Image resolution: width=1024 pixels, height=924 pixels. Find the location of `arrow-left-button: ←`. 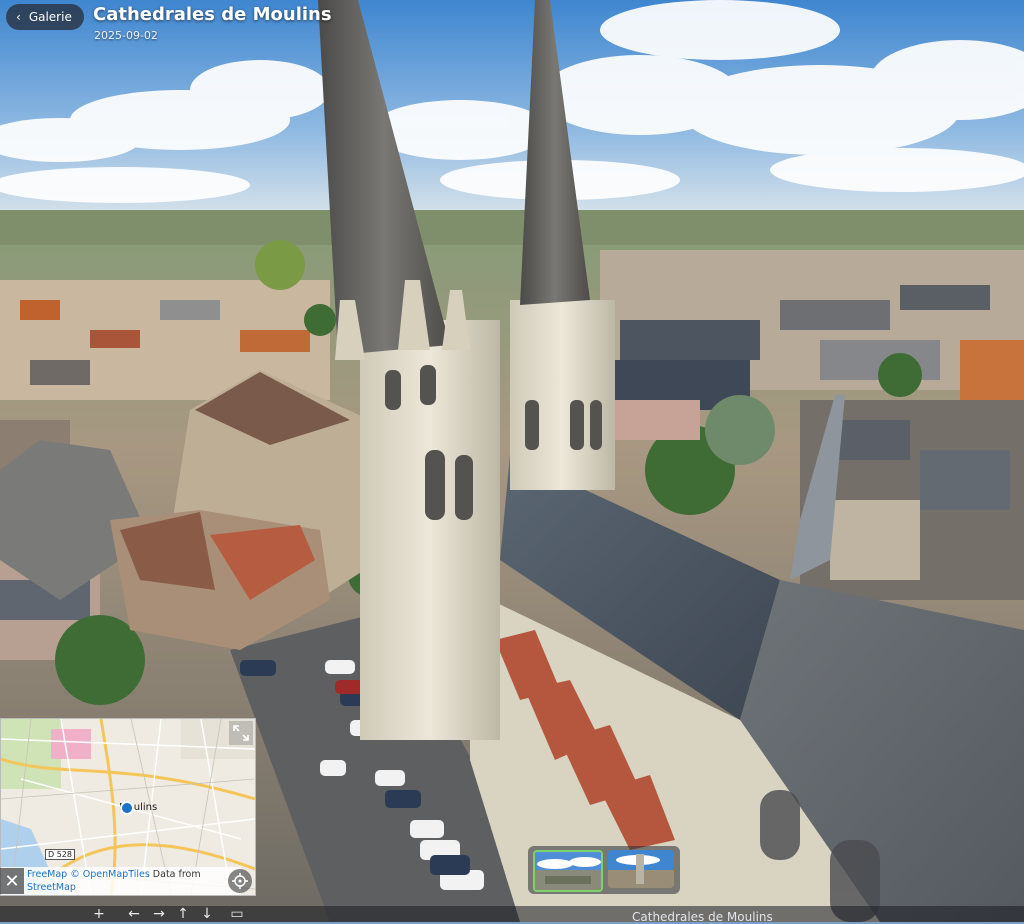

arrow-left-button: ← is located at coordinates (134, 914).